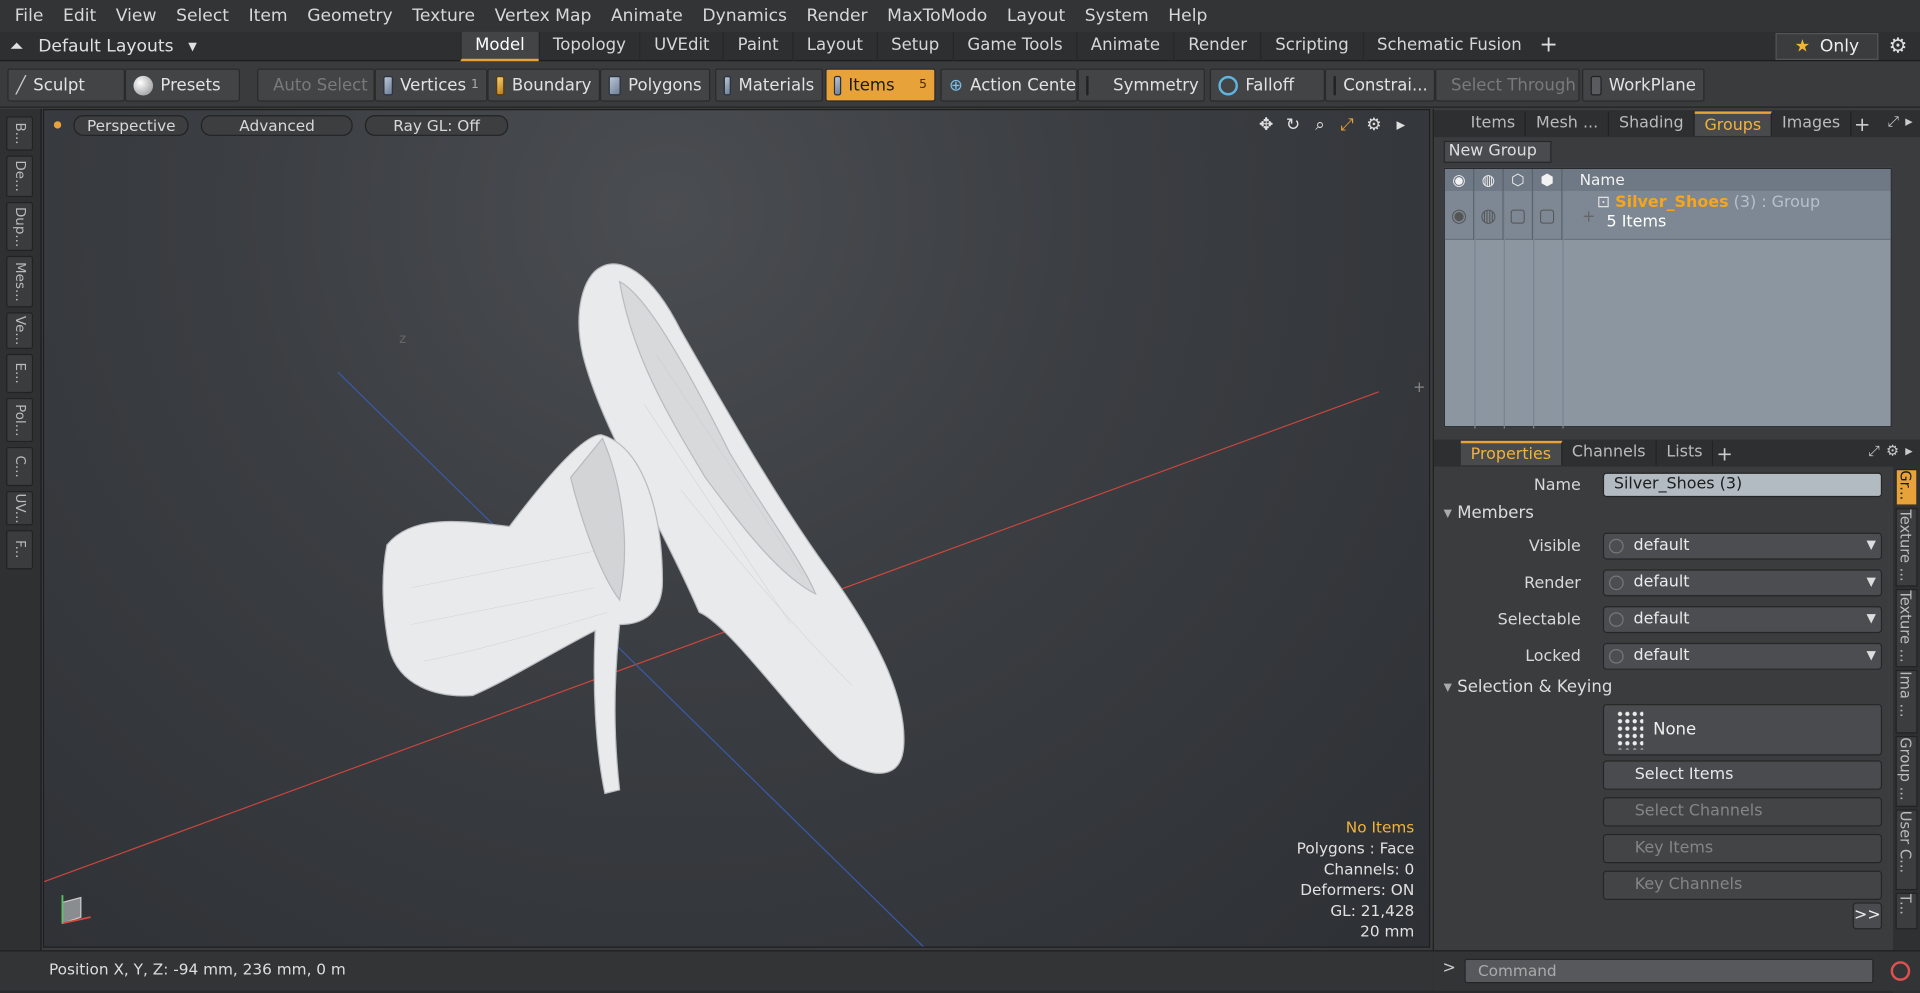  I want to click on expand-arrow-icon: ▸, so click(1400, 125).